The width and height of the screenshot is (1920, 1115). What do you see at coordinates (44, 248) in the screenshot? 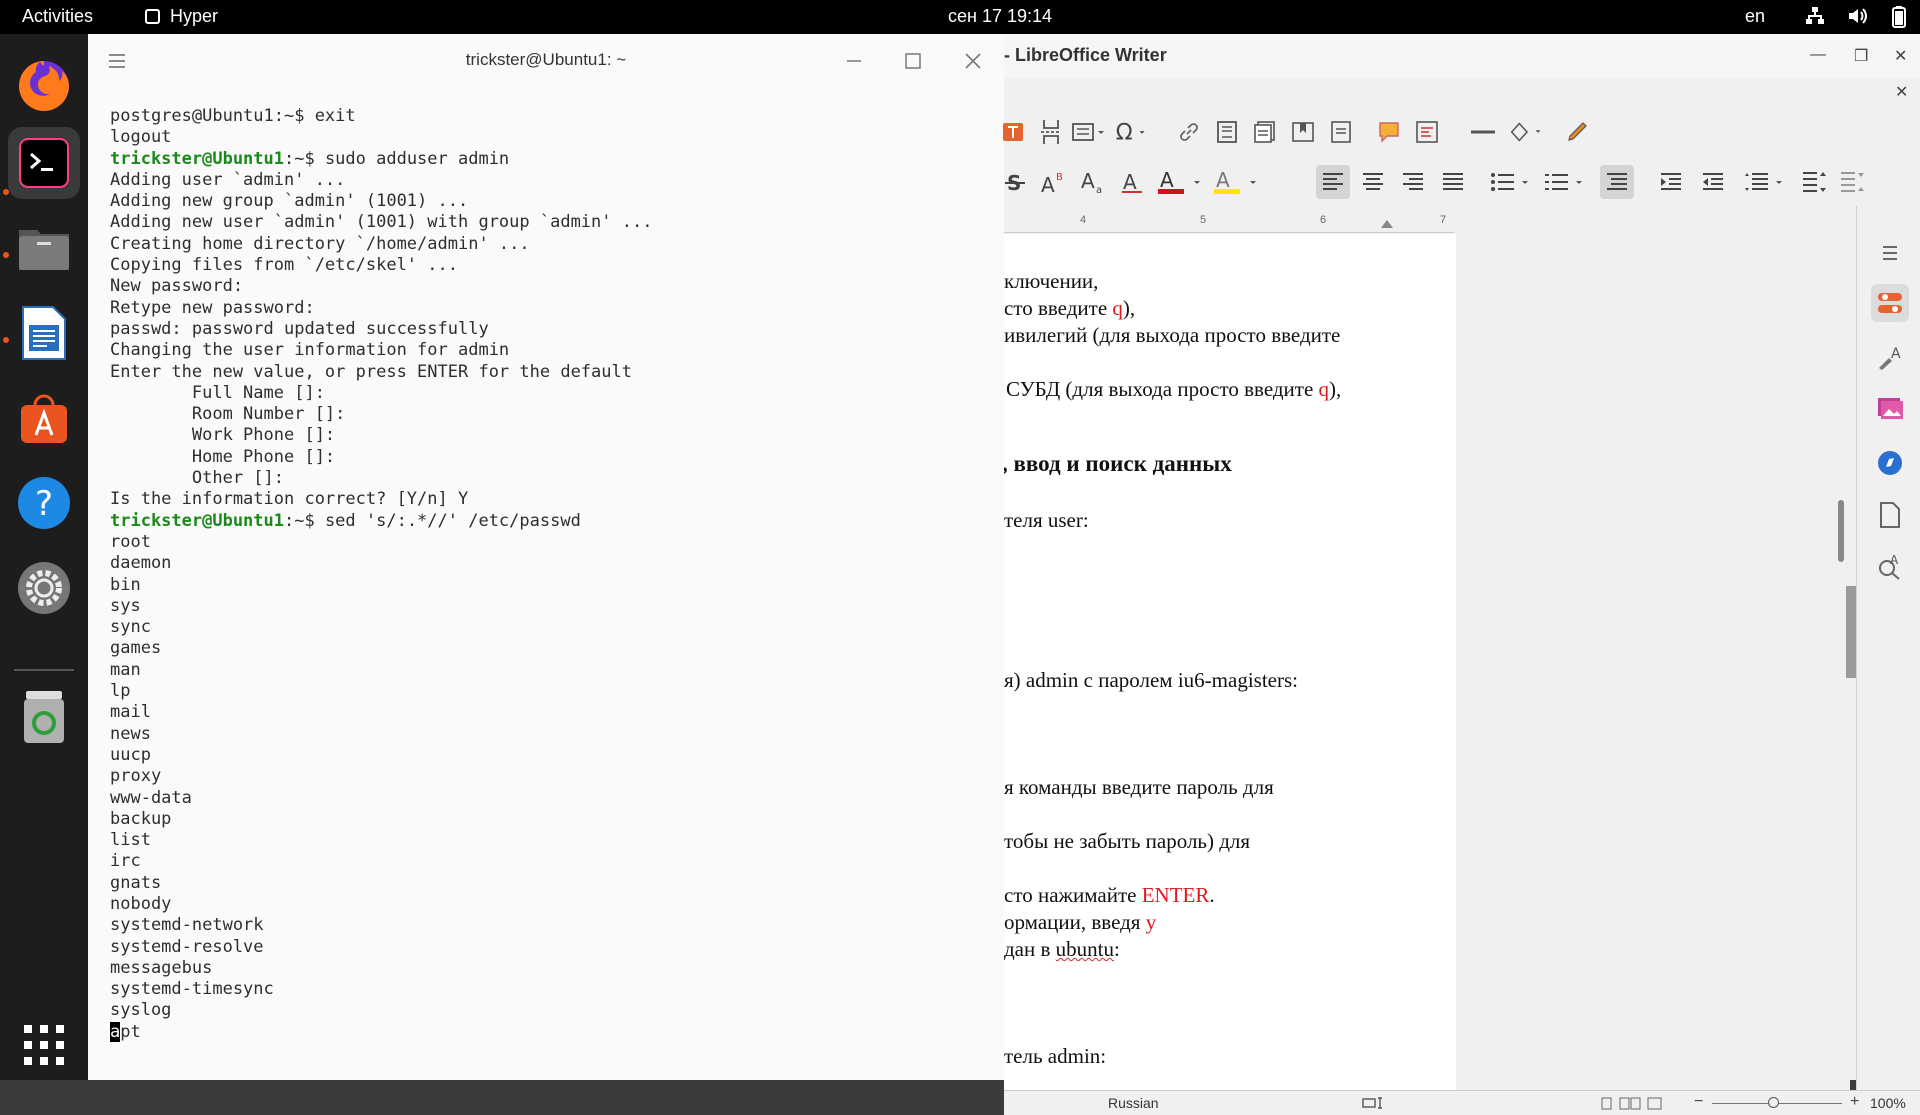
I see `files-icon` at bounding box center [44, 248].